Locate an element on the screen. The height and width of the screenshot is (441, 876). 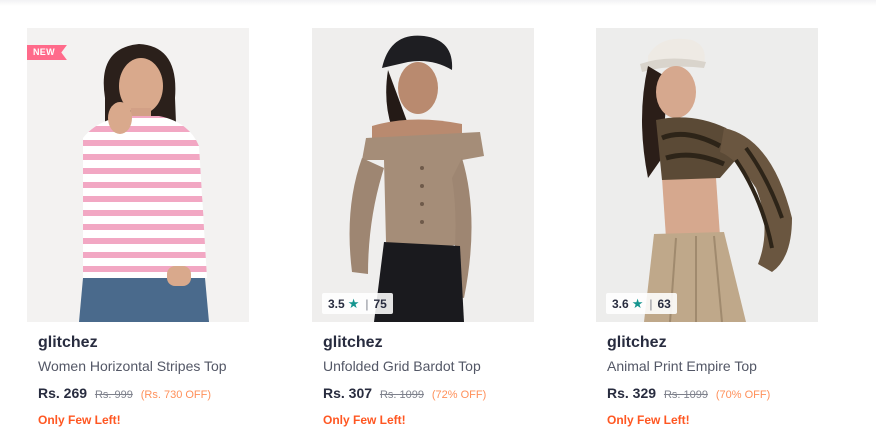
price-row: Rs. 329 Rs. 1099 (70% OFF) is located at coordinates (707, 394).